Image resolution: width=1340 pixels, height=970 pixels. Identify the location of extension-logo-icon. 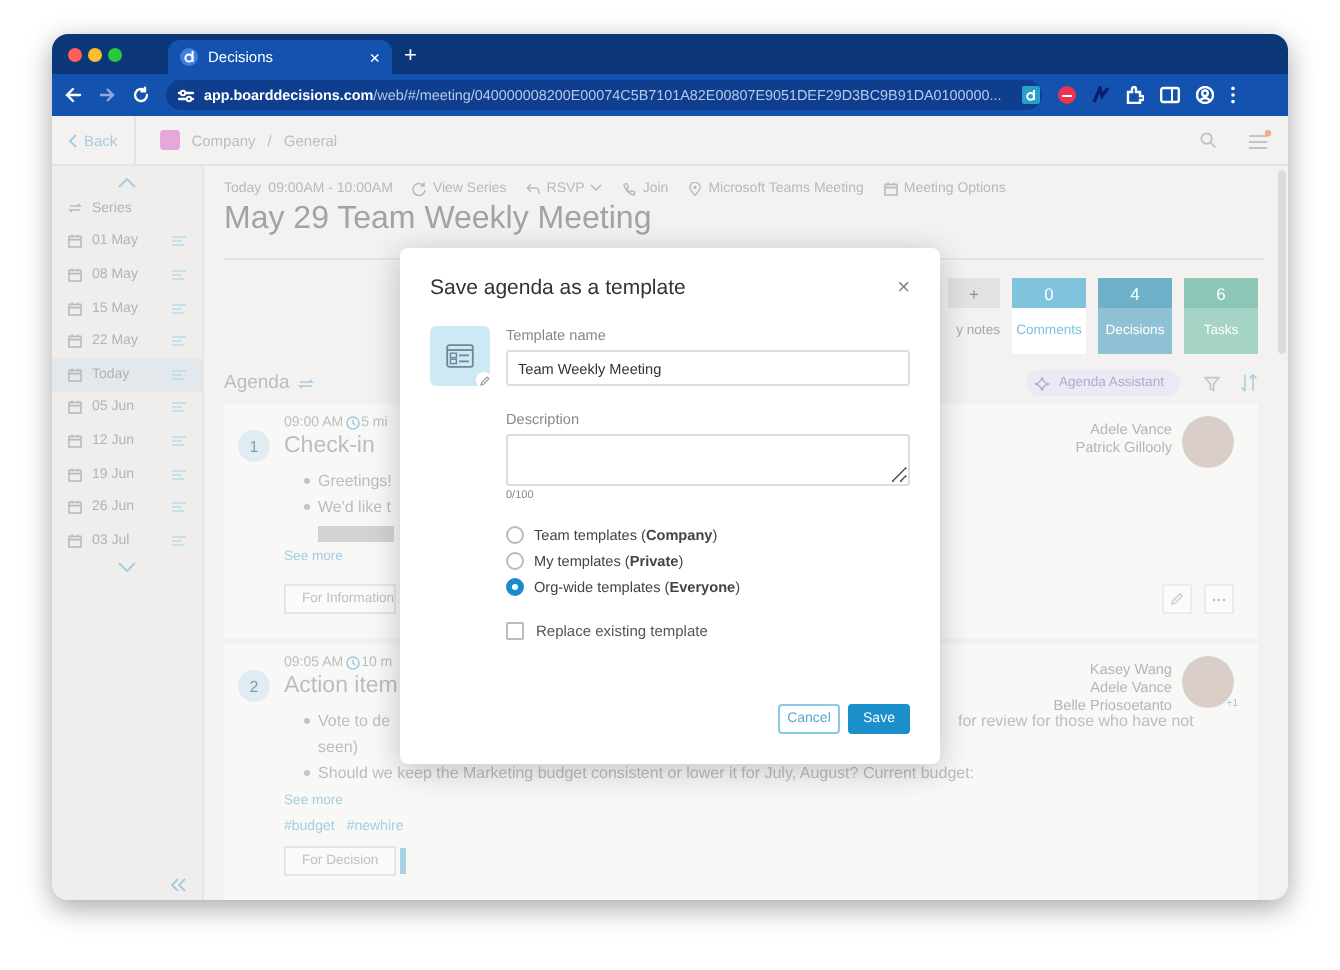
(1030, 95).